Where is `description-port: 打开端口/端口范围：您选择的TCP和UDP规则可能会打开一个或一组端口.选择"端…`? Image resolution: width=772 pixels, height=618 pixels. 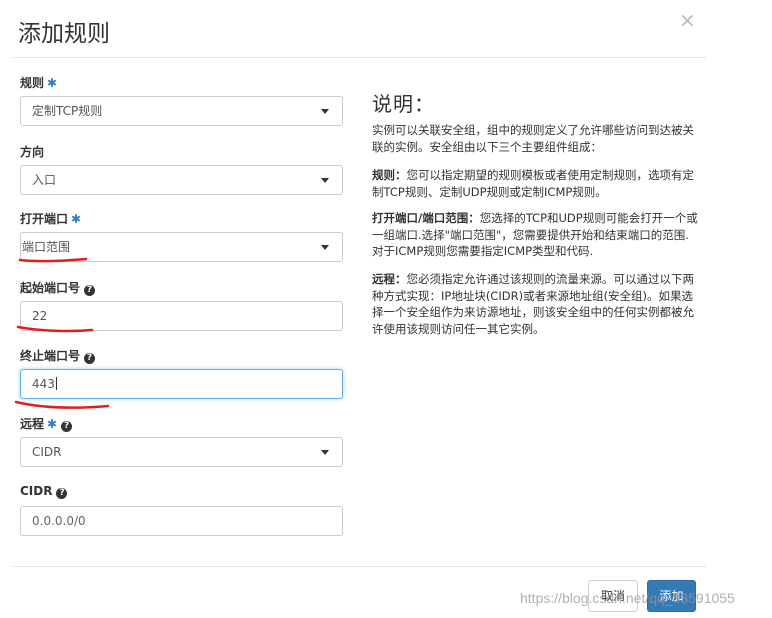
description-port: 打开端口/端口范围：您选择的TCP和UDP规则可能会打开一个或一组端口.选择"端… is located at coordinates (535, 234).